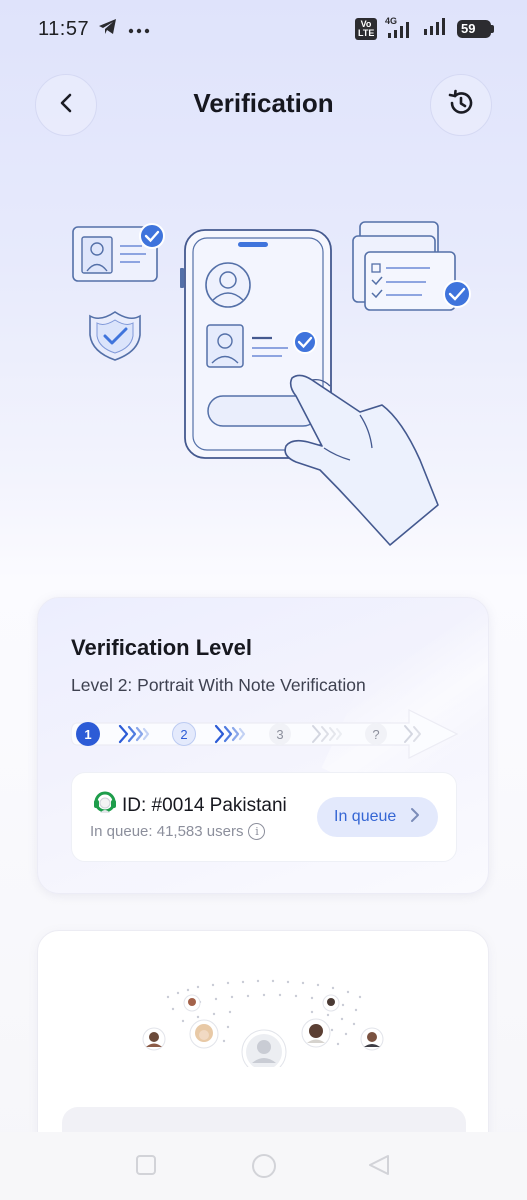 The image size is (527, 1200). Describe the element at coordinates (379, 1167) in the screenshot. I see `back-nav-button` at that location.